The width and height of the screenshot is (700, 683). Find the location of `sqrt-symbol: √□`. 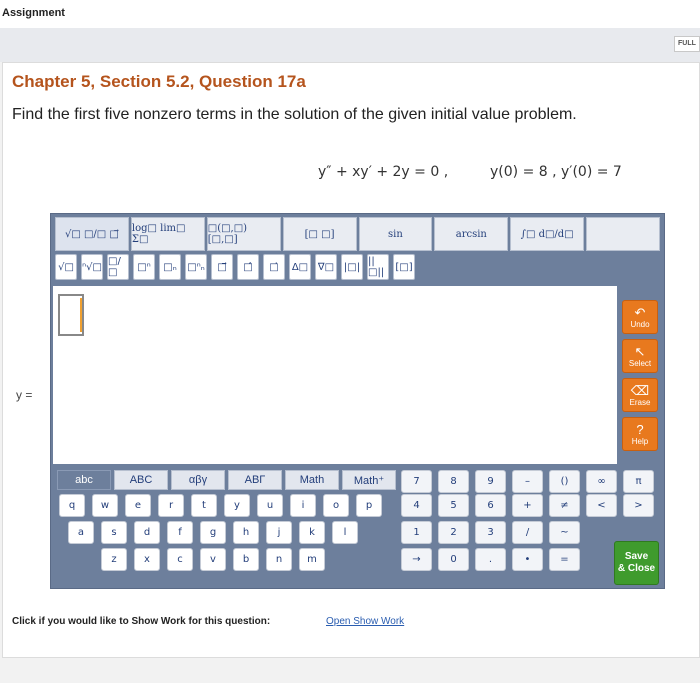

sqrt-symbol: √□ is located at coordinates (66, 267).